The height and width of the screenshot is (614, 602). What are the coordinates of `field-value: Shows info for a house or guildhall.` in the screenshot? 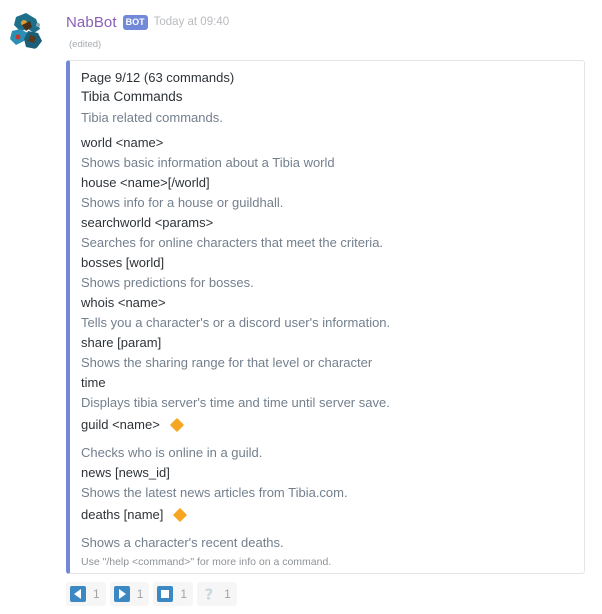 It's located at (182, 202).